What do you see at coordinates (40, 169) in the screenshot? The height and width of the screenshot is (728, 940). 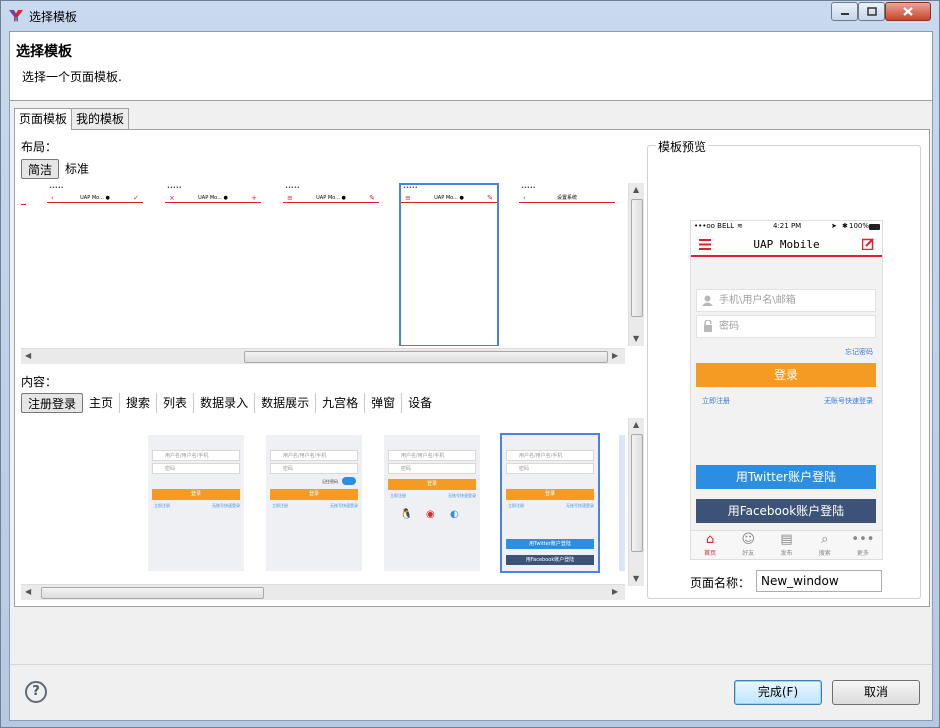 I see `layout-option-simple: 简洁` at bounding box center [40, 169].